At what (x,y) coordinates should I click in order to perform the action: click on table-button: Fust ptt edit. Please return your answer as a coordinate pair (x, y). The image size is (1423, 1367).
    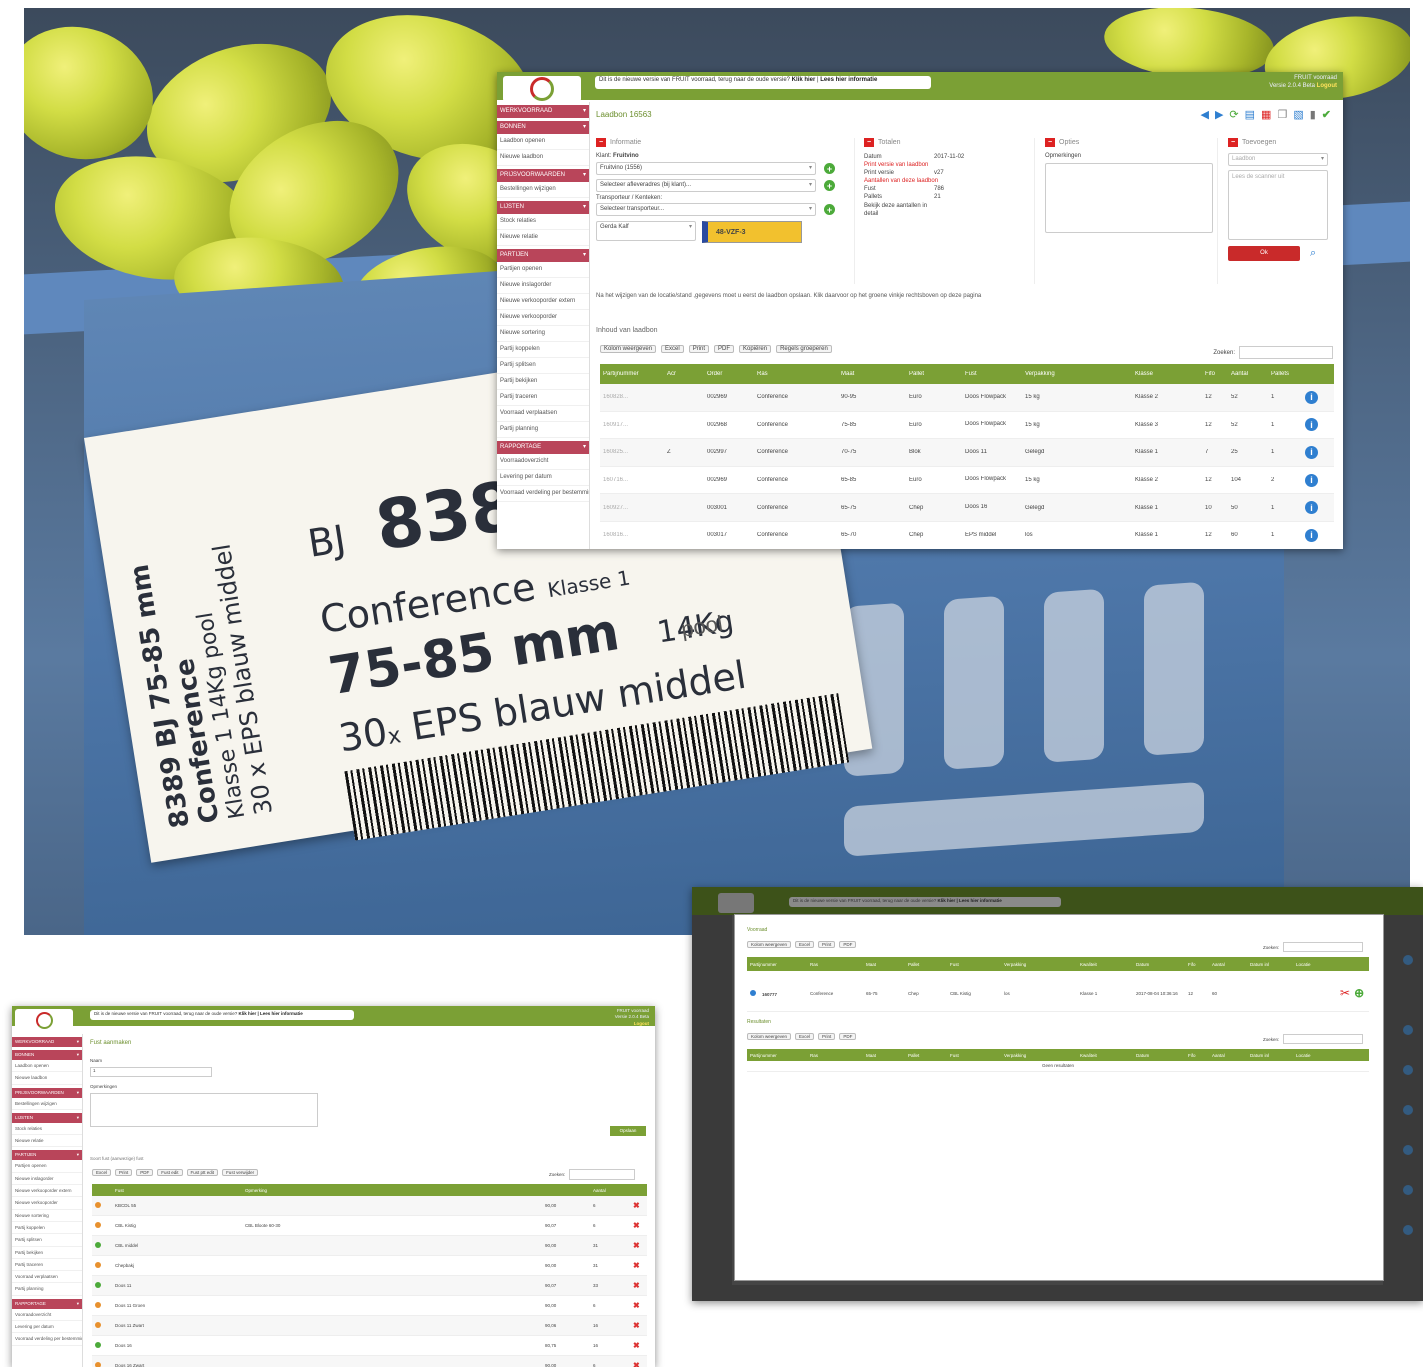
    Looking at the image, I should click on (202, 1172).